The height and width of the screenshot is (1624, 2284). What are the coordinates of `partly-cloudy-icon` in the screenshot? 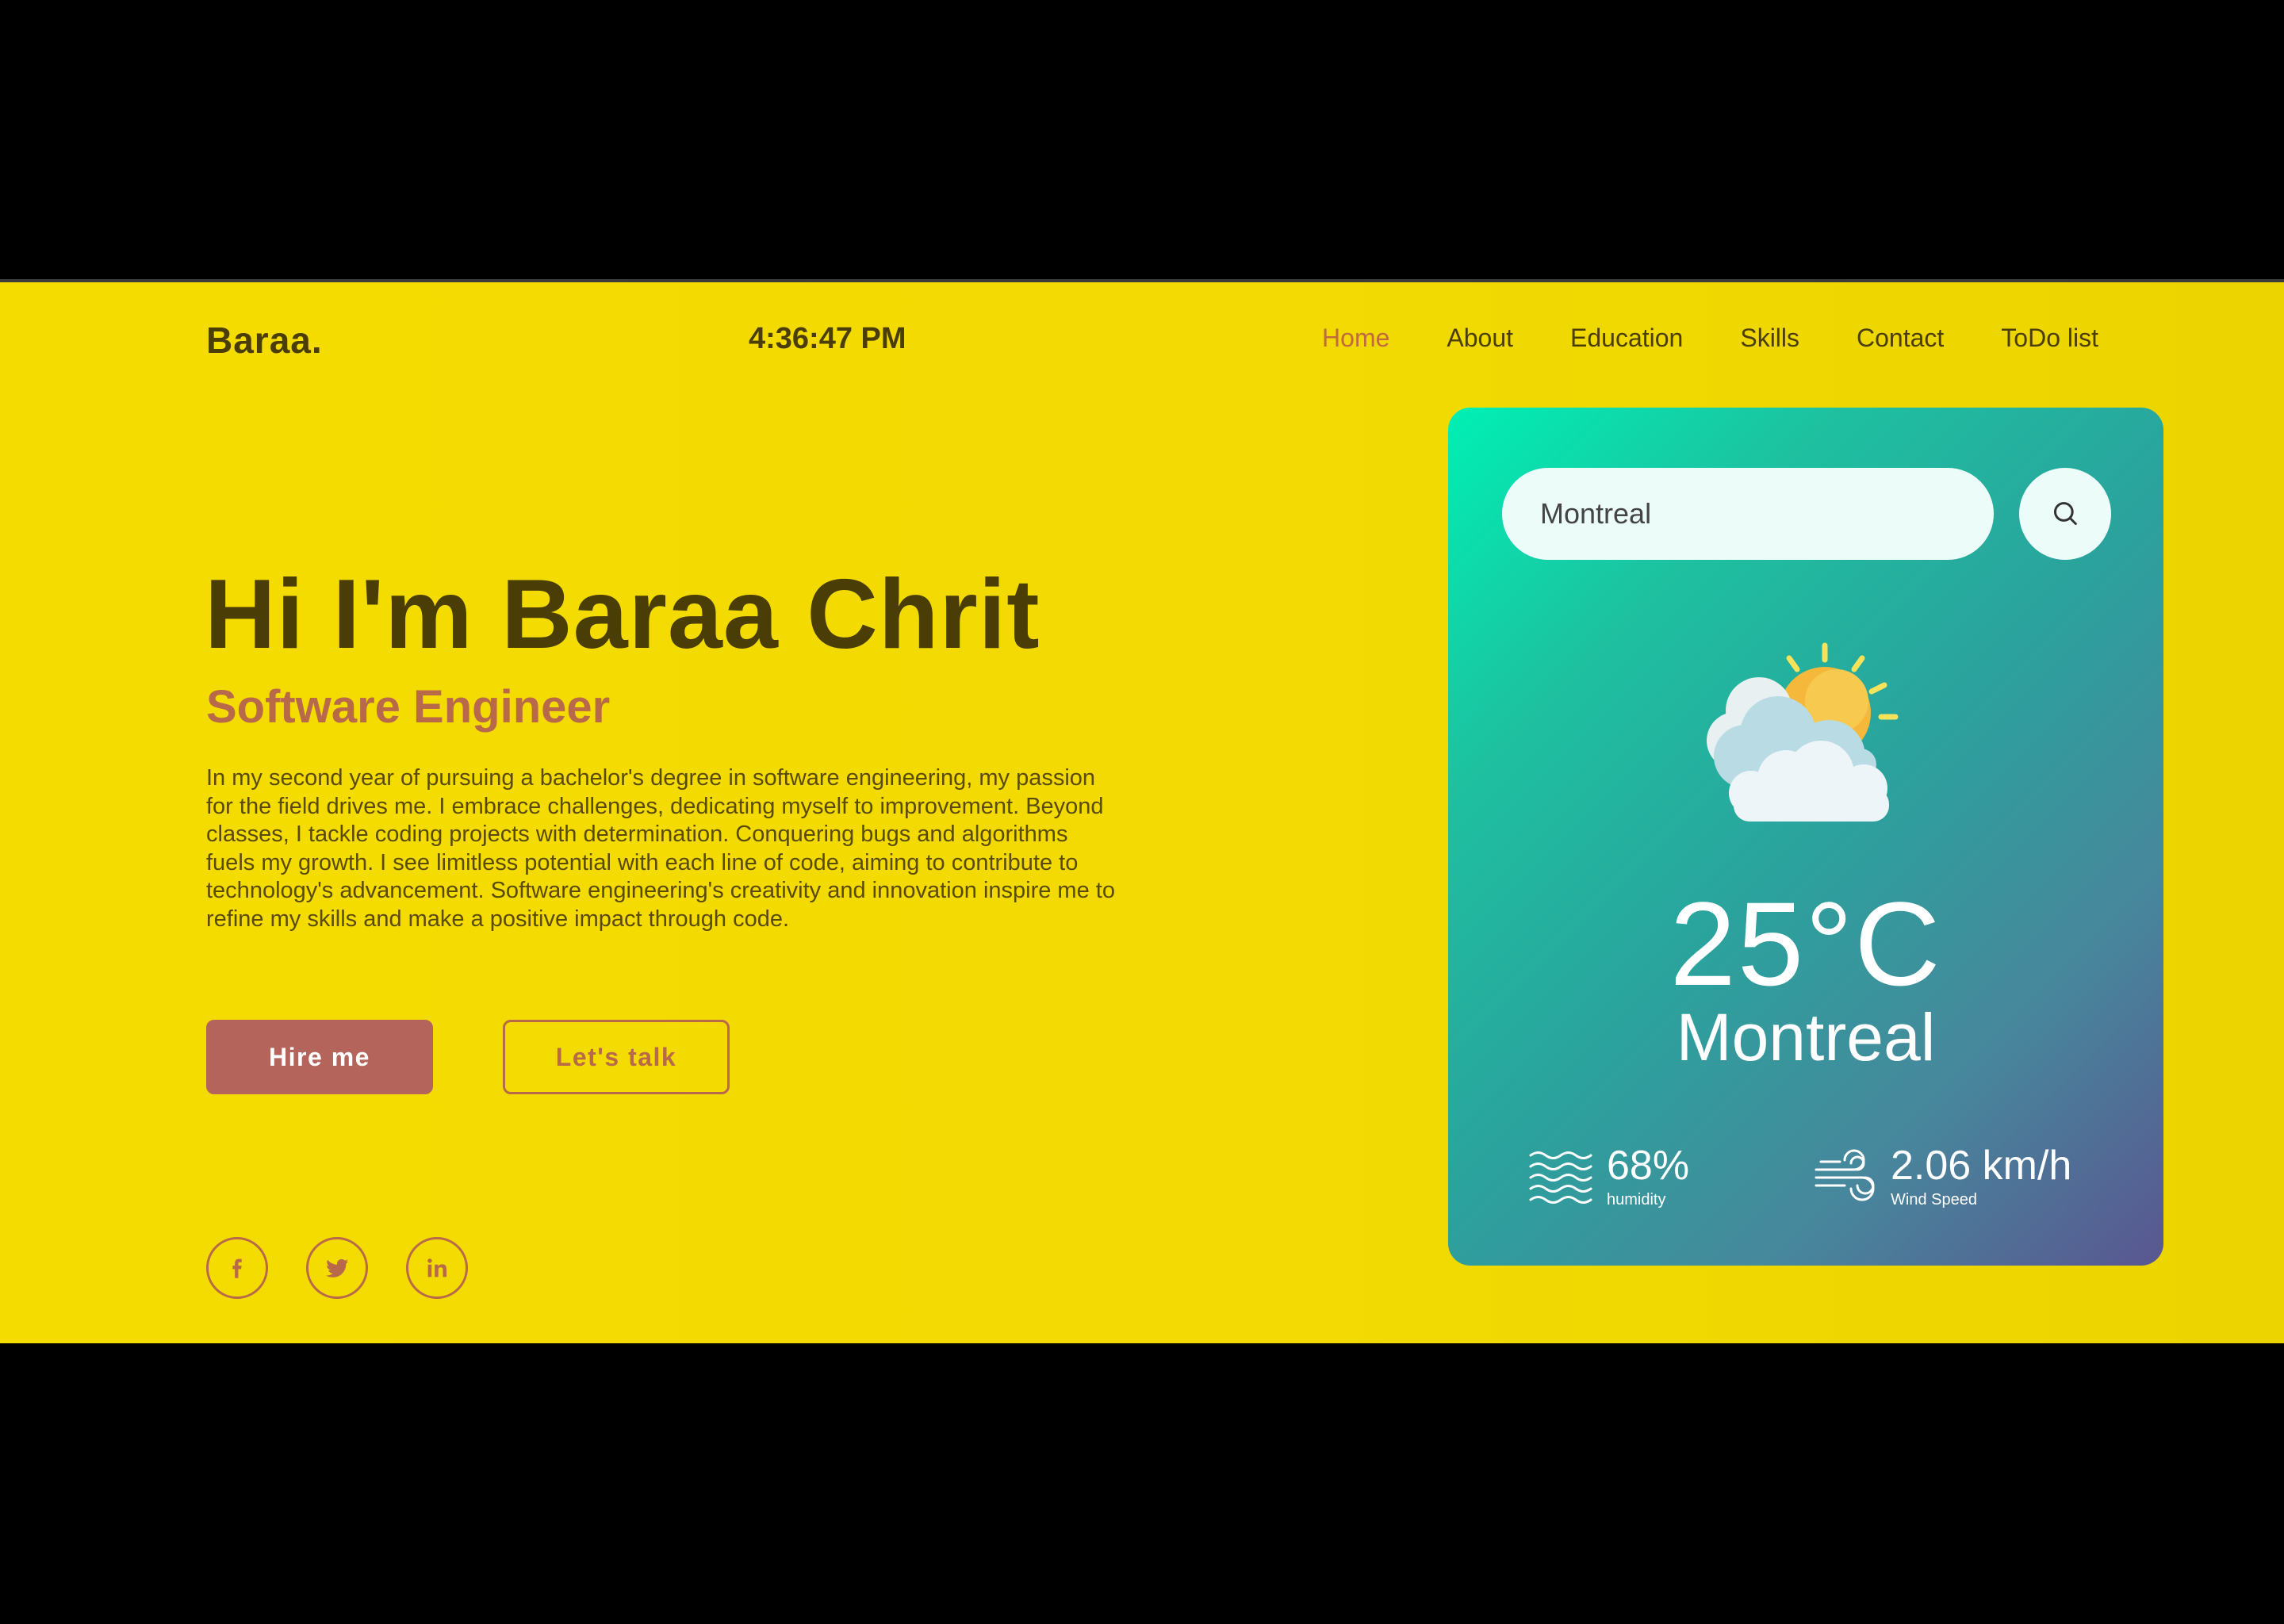 It's located at (1803, 732).